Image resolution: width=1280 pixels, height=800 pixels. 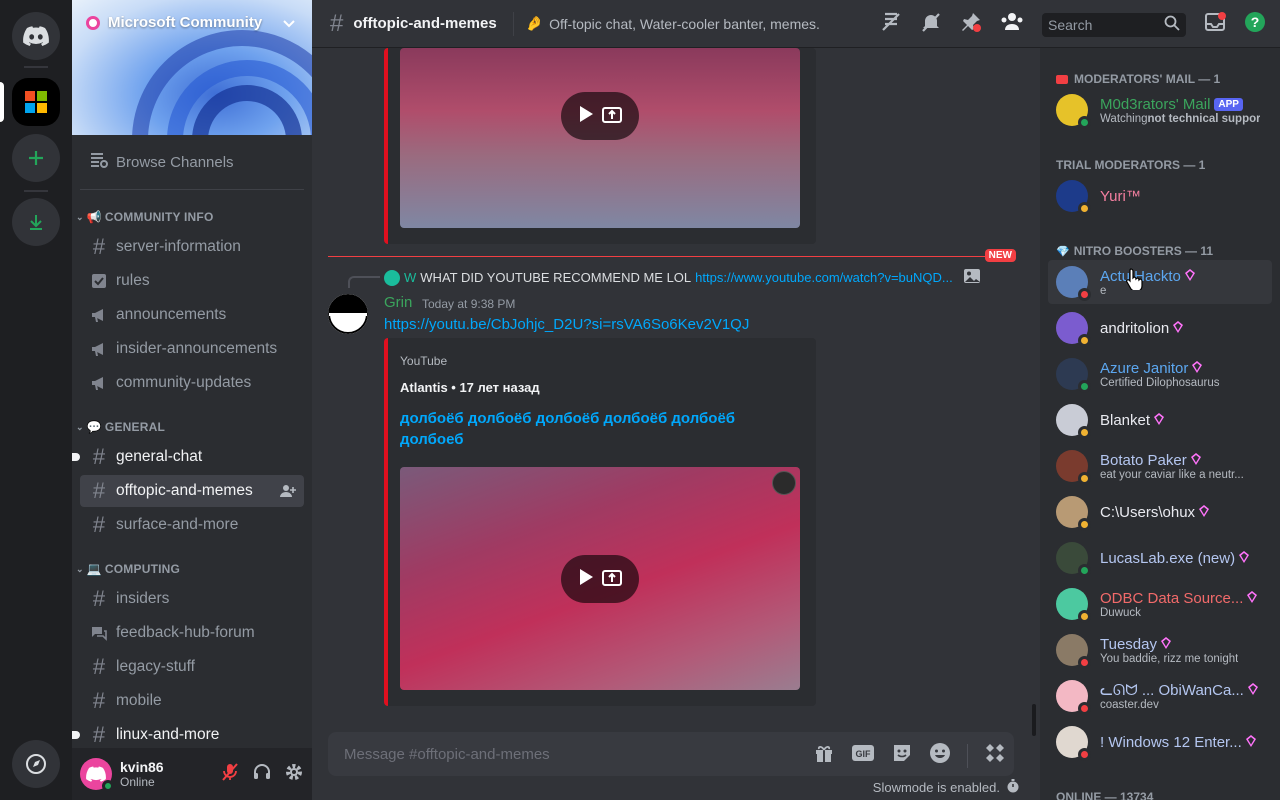 What do you see at coordinates (1140, 276) in the screenshot?
I see `member-name-label: Actu Hackto` at bounding box center [1140, 276].